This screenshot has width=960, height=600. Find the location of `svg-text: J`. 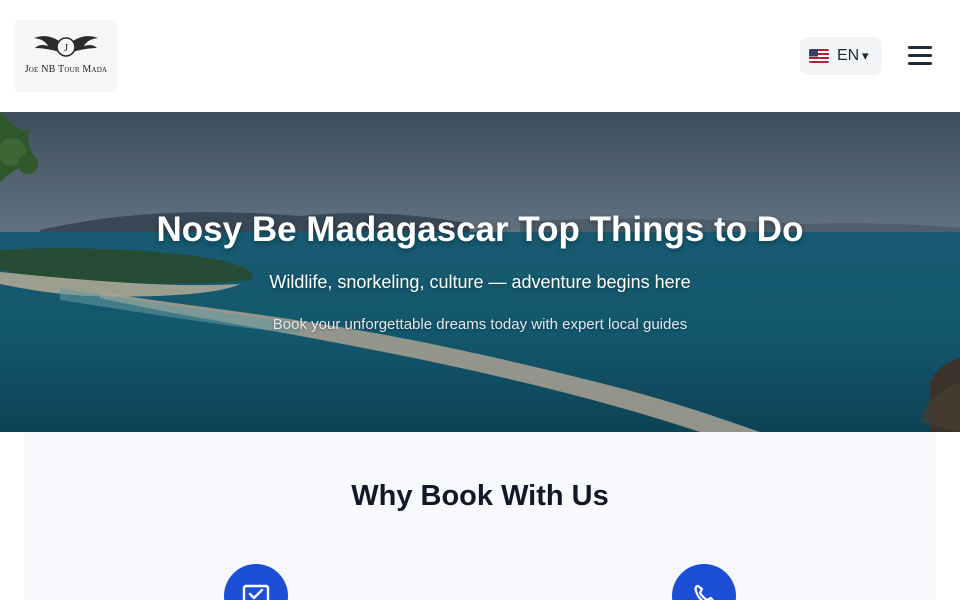

svg-text: J is located at coordinates (66, 48).